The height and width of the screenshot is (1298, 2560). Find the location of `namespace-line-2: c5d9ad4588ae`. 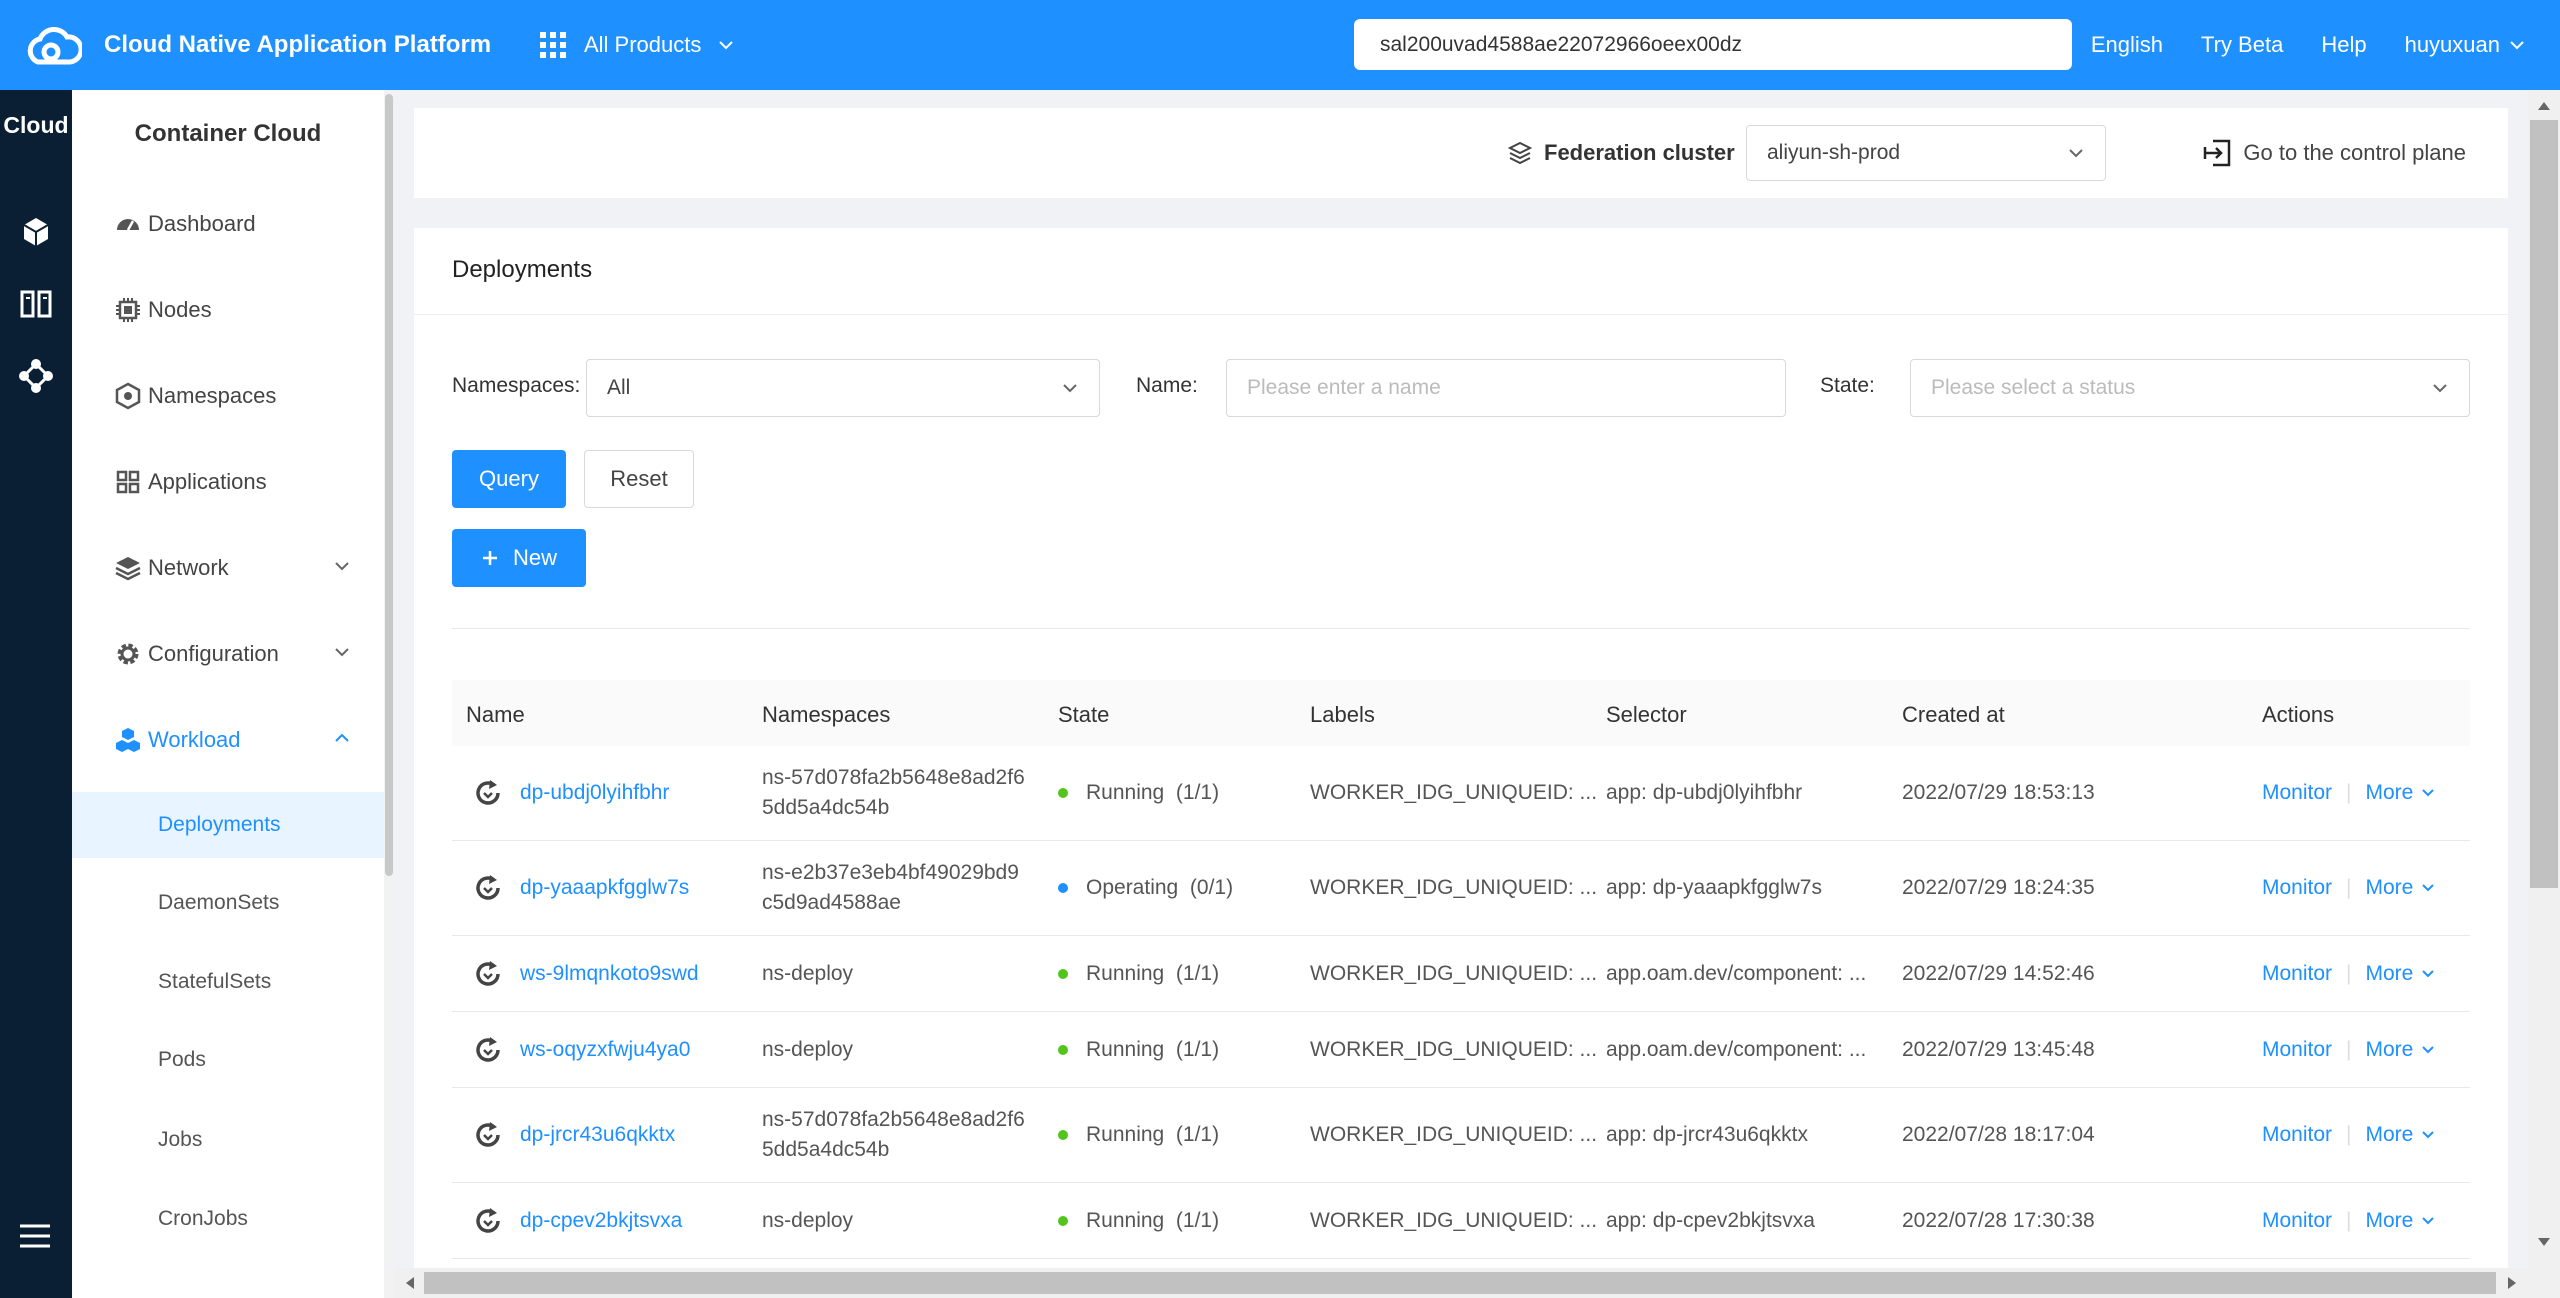

namespace-line-2: c5d9ad4588ae is located at coordinates (831, 902).